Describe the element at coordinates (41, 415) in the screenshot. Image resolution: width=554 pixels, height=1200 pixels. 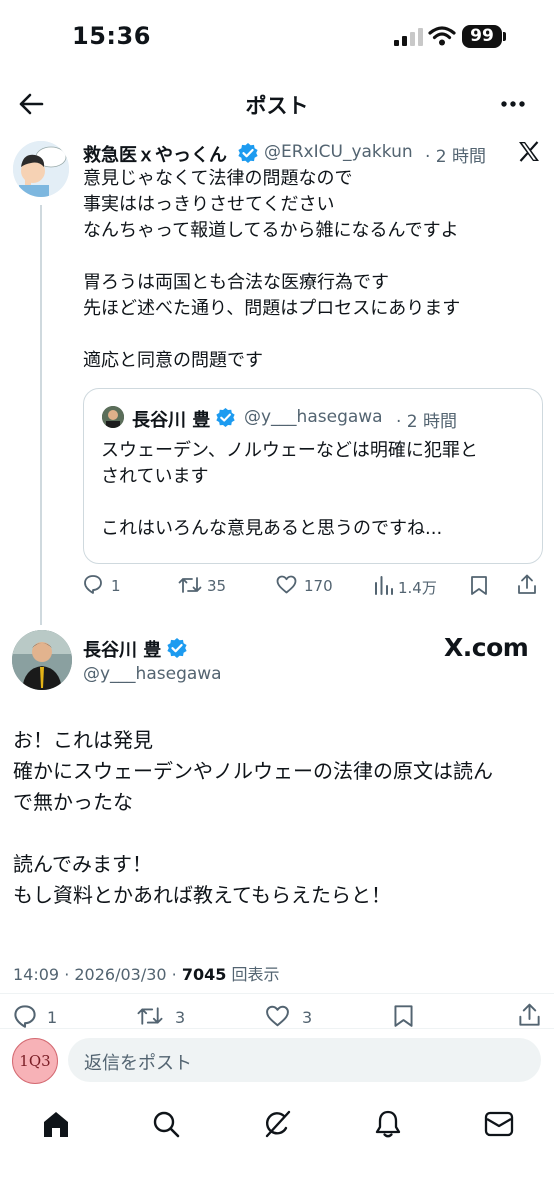
I see `thread-line` at that location.